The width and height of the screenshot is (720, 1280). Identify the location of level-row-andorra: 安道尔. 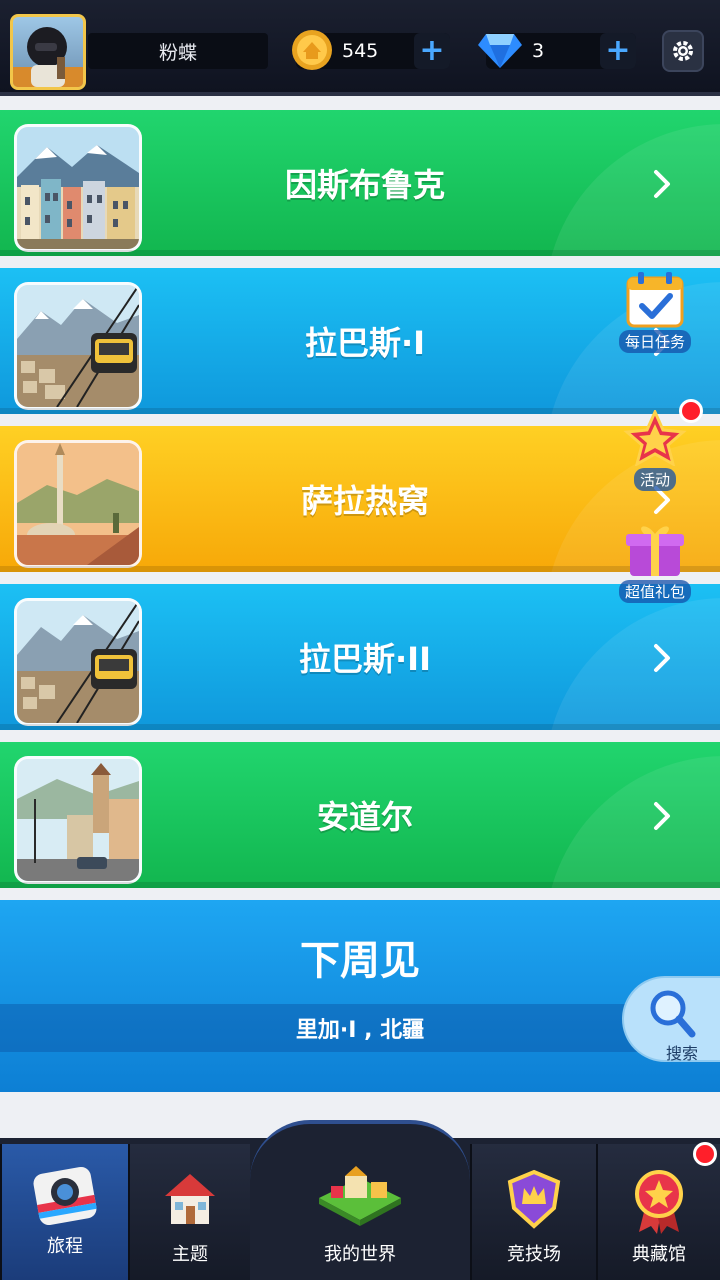
(360, 815).